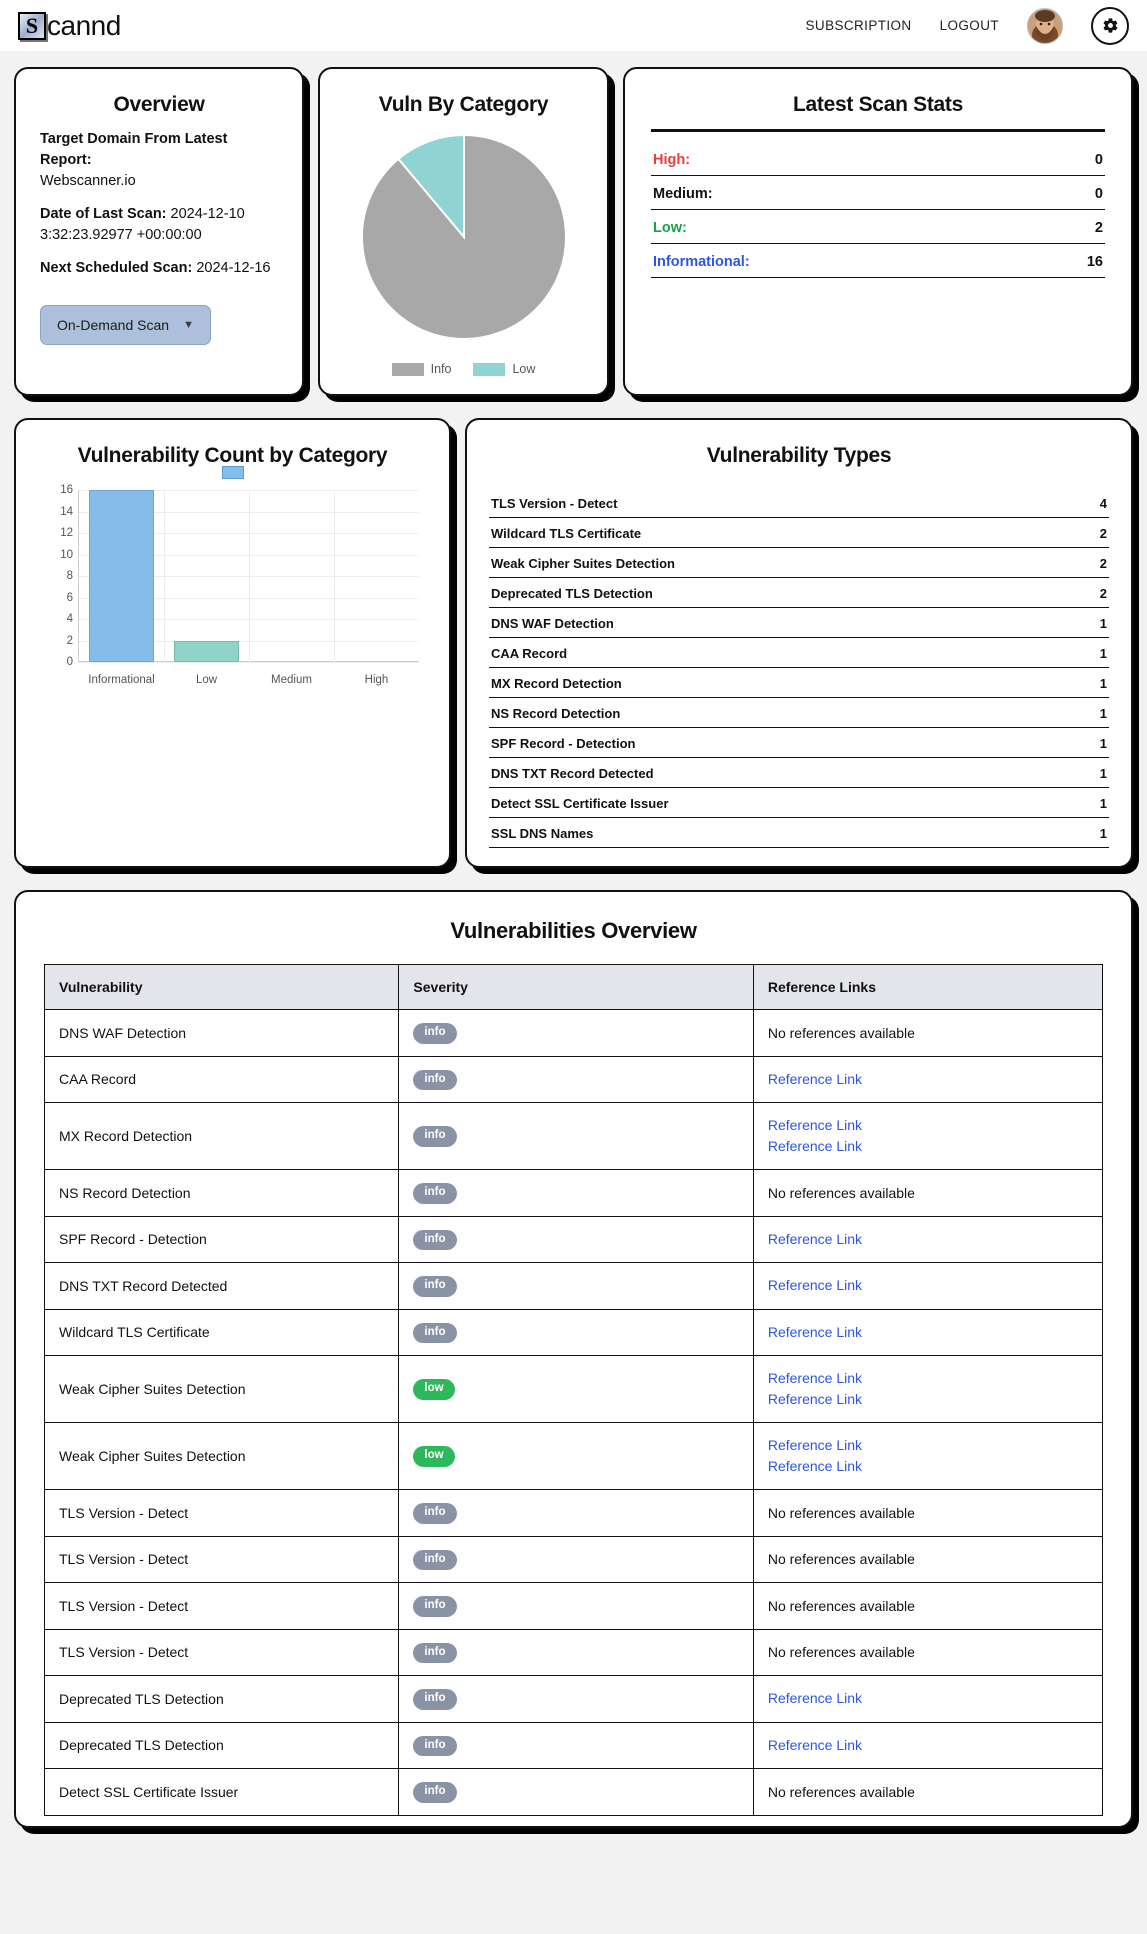  What do you see at coordinates (1045, 25) in the screenshot?
I see `avatar` at bounding box center [1045, 25].